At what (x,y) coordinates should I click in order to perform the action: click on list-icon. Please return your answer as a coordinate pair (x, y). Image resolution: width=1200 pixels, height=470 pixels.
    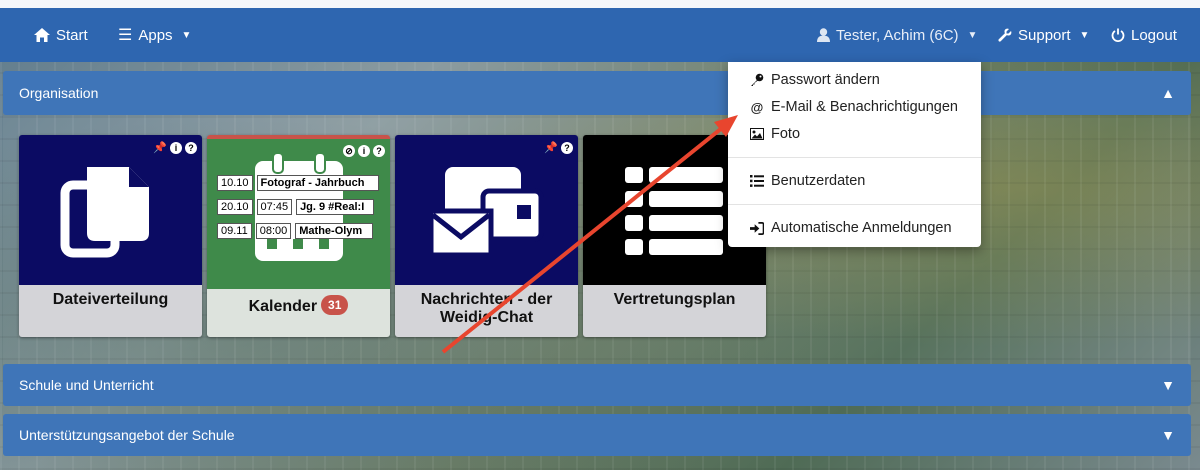
    Looking at the image, I should click on (757, 181).